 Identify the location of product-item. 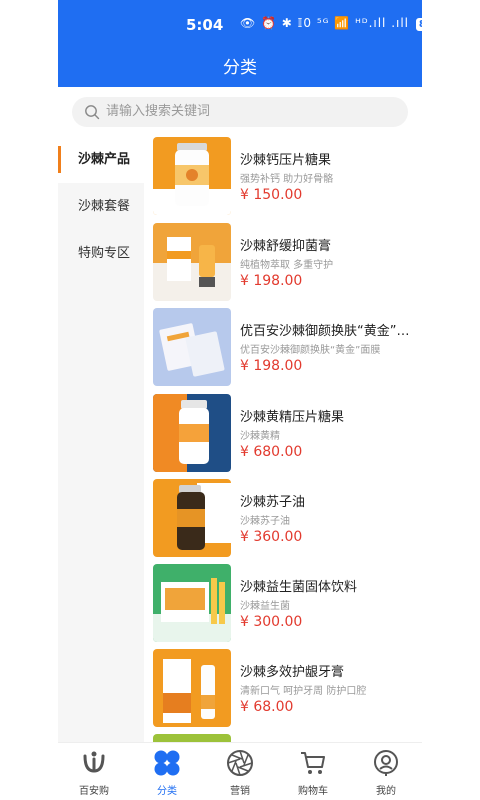
(287, 738).